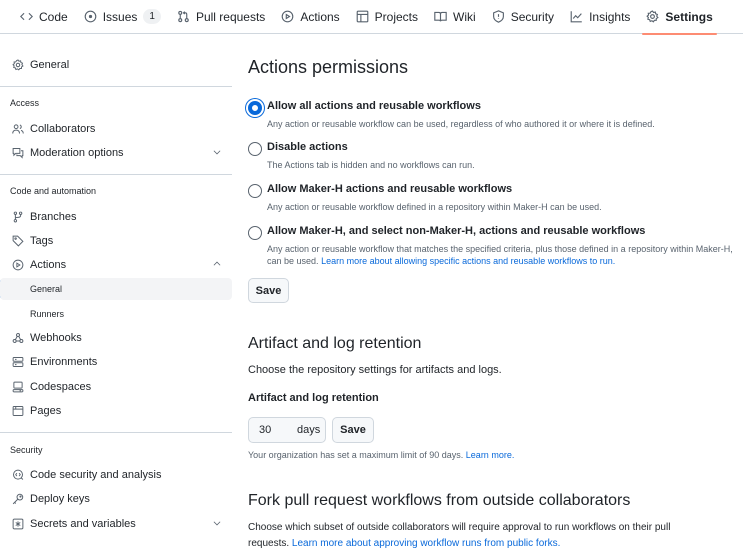 The width and height of the screenshot is (743, 551). I want to click on sidebar-item-label: Collaborators, so click(63, 129).